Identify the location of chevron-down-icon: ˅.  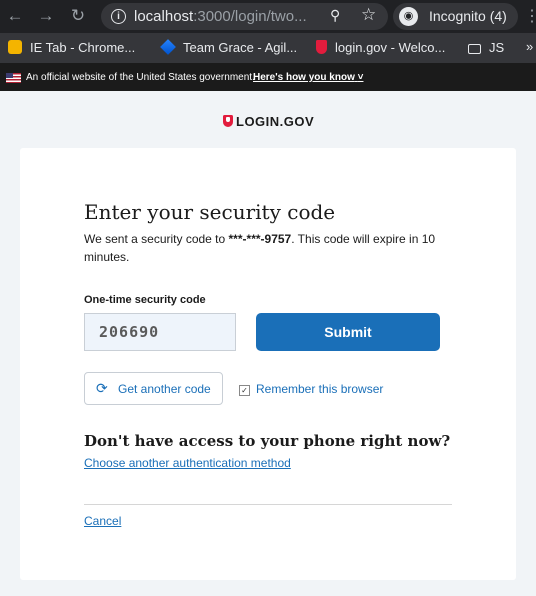
(360, 77).